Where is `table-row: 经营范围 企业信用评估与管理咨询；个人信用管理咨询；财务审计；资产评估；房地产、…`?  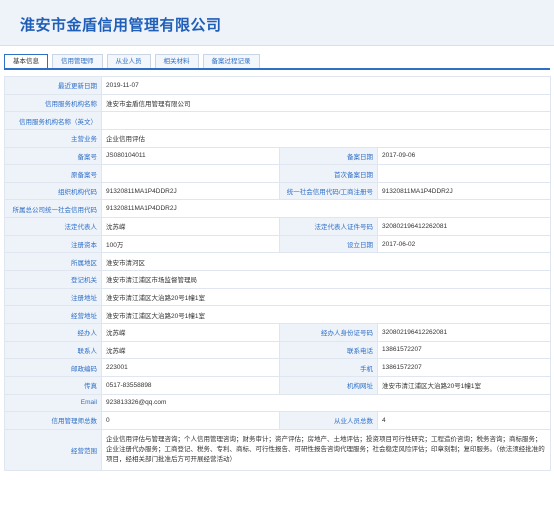
table-row: 经营范围 企业信用评估与管理咨询；个人信用管理咨询；财务审计；资产评估；房地产、… is located at coordinates (278, 449).